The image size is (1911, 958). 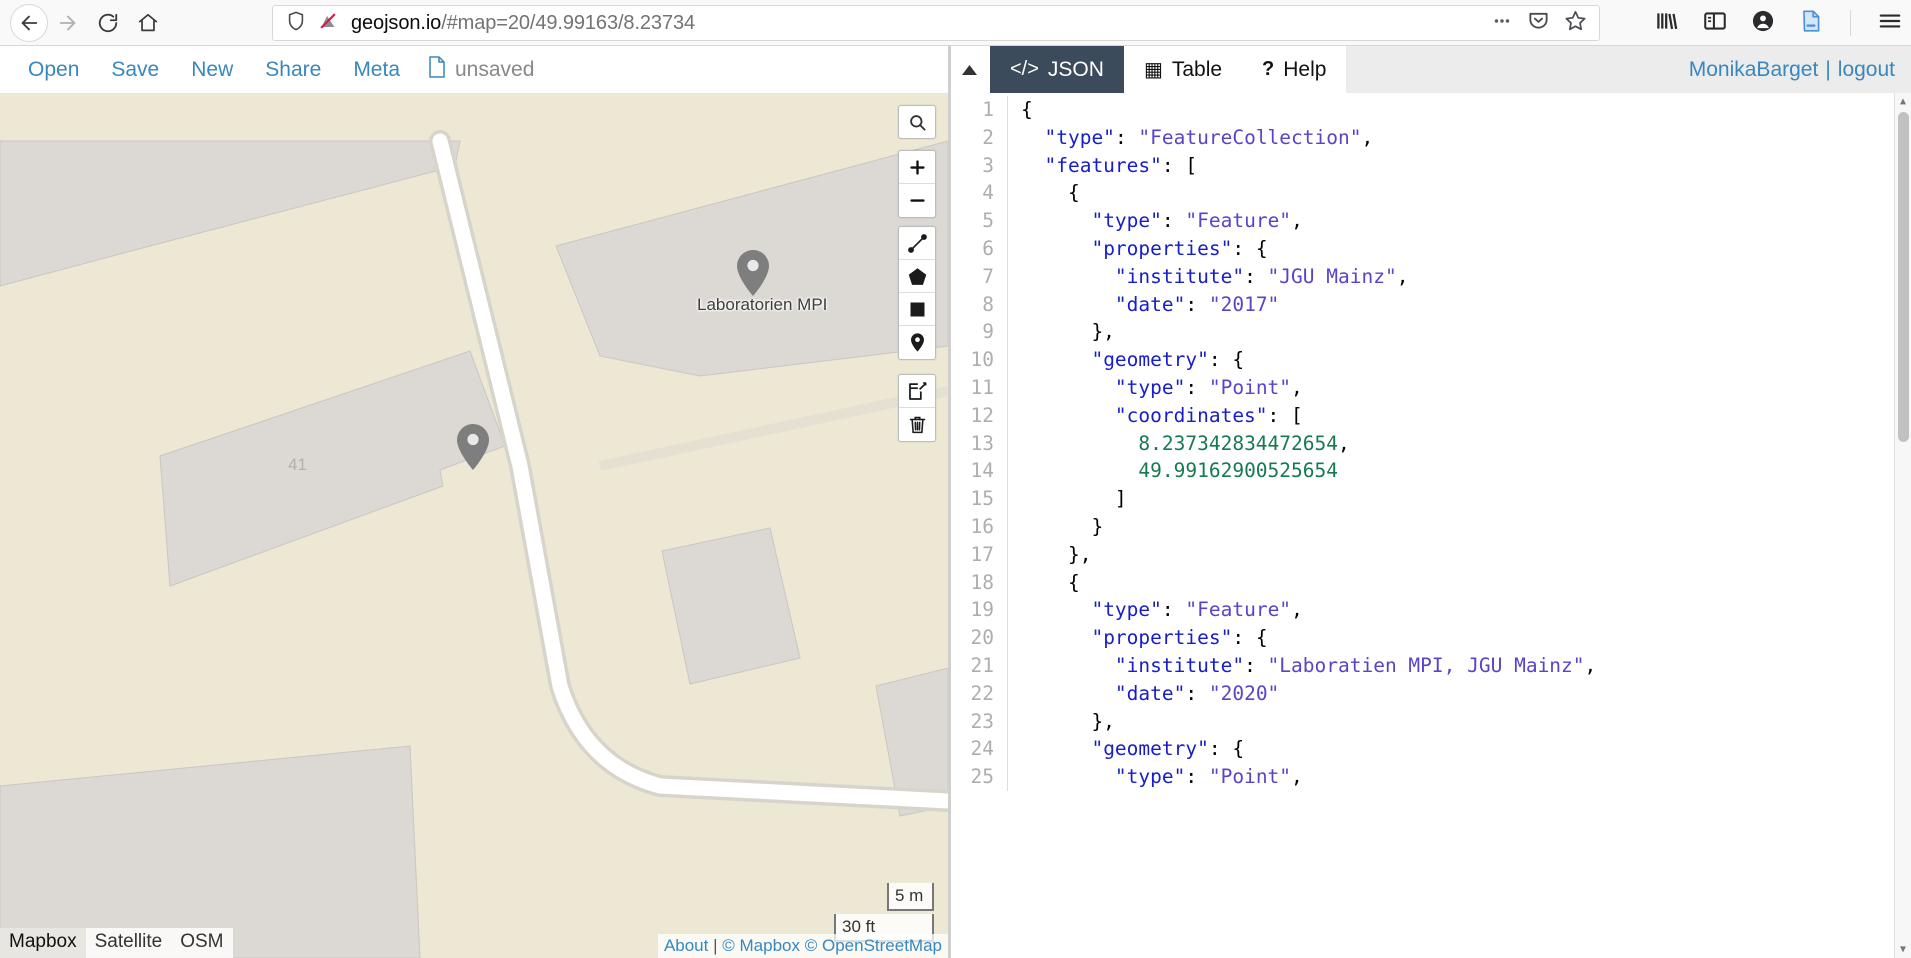 What do you see at coordinates (917, 342) in the screenshot?
I see `map-pin-icon` at bounding box center [917, 342].